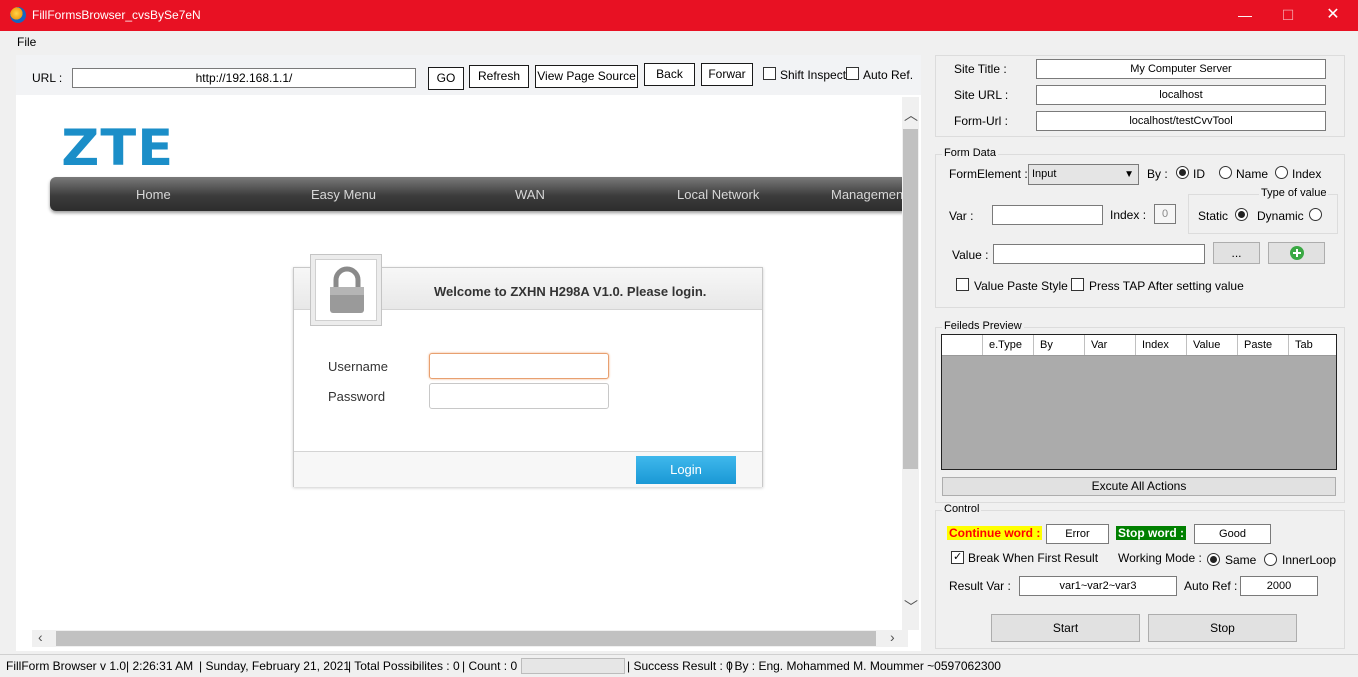  I want to click on value-field, so click(1099, 254).